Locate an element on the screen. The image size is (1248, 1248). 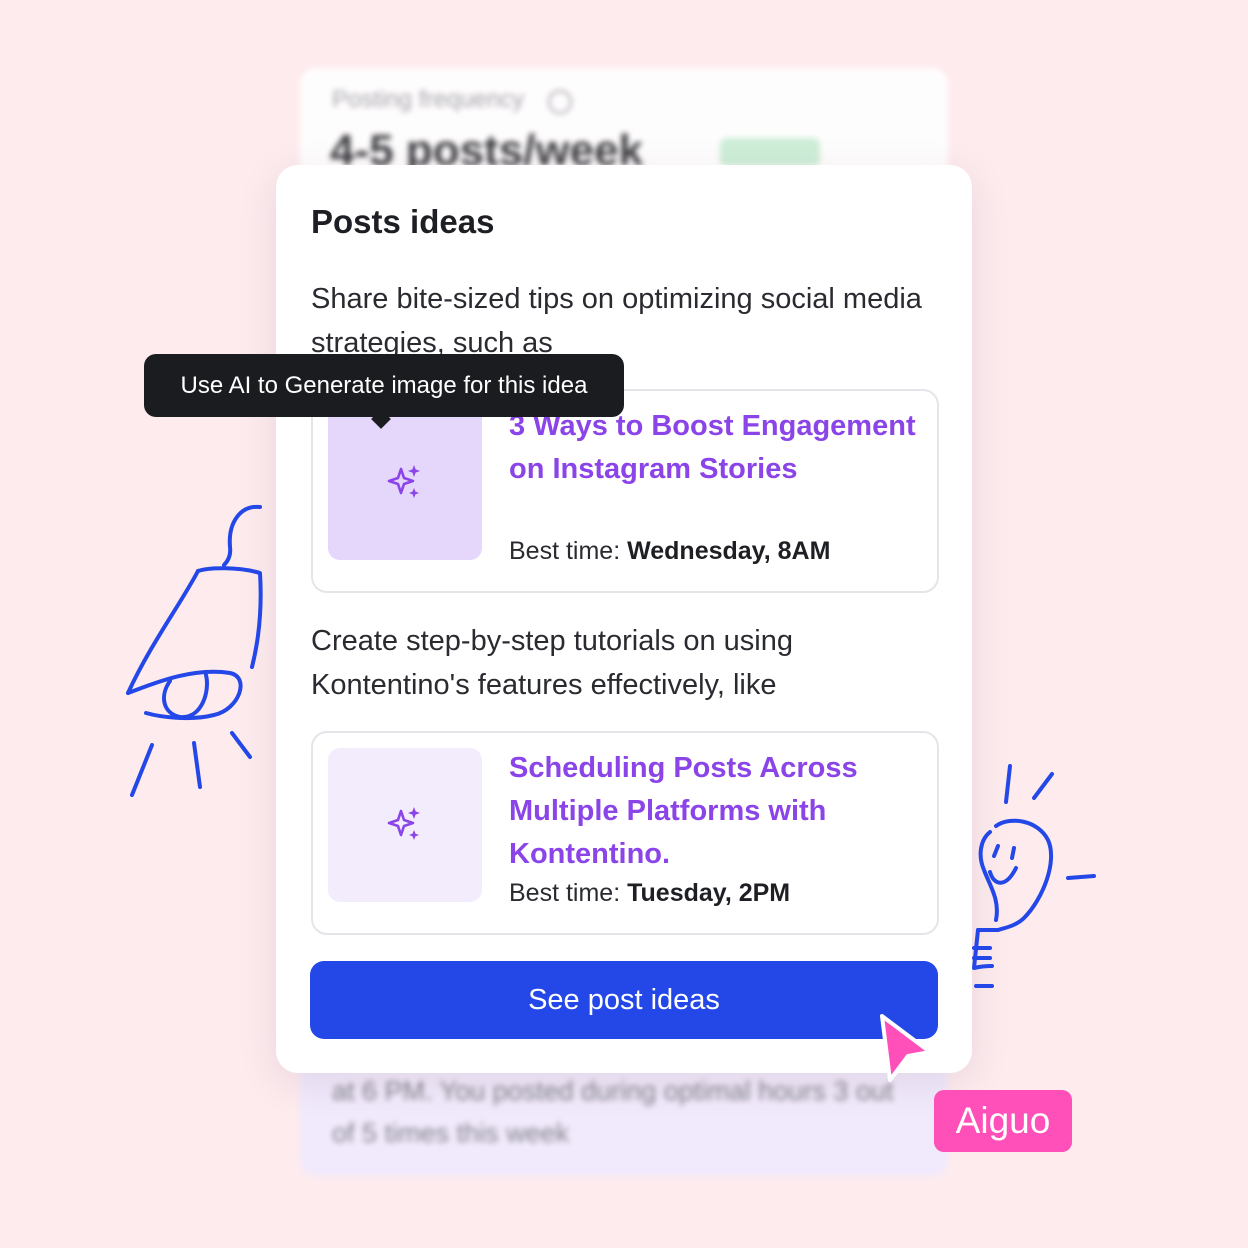
info-icon is located at coordinates (560, 102).